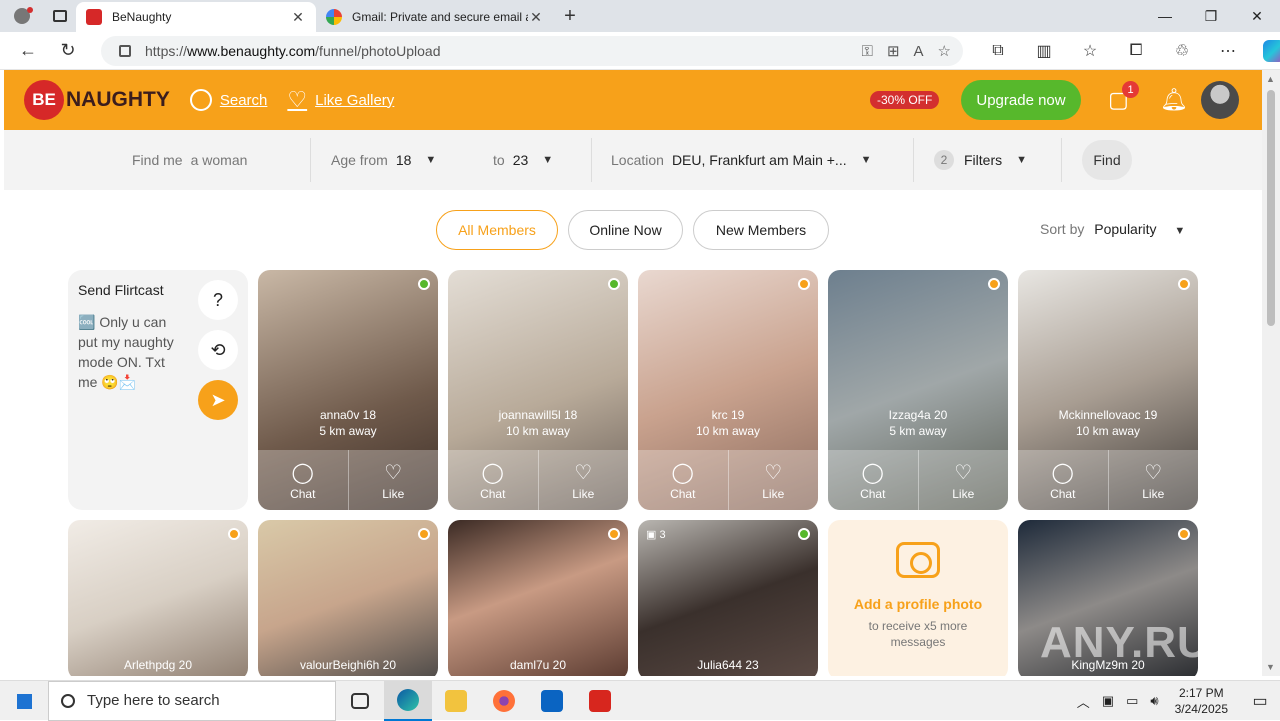  I want to click on nav-search-link: Search, so click(228, 100).